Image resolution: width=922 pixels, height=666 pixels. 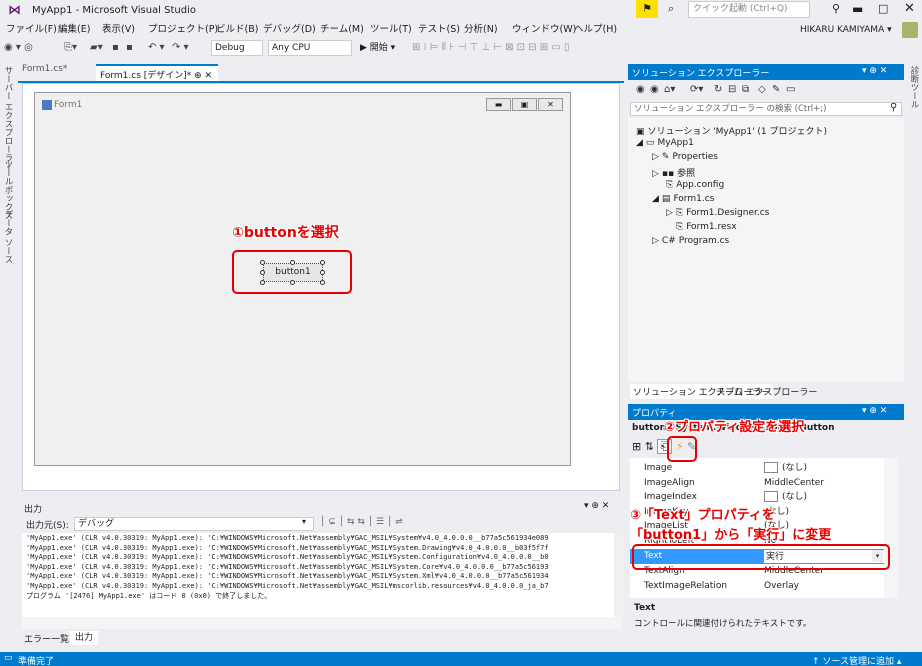 What do you see at coordinates (361, 522) in the screenshot?
I see `output-toolbar-icons: │ ⊊ │ ⇆ ⇆ │ ☰ │ ⇌` at bounding box center [361, 522].